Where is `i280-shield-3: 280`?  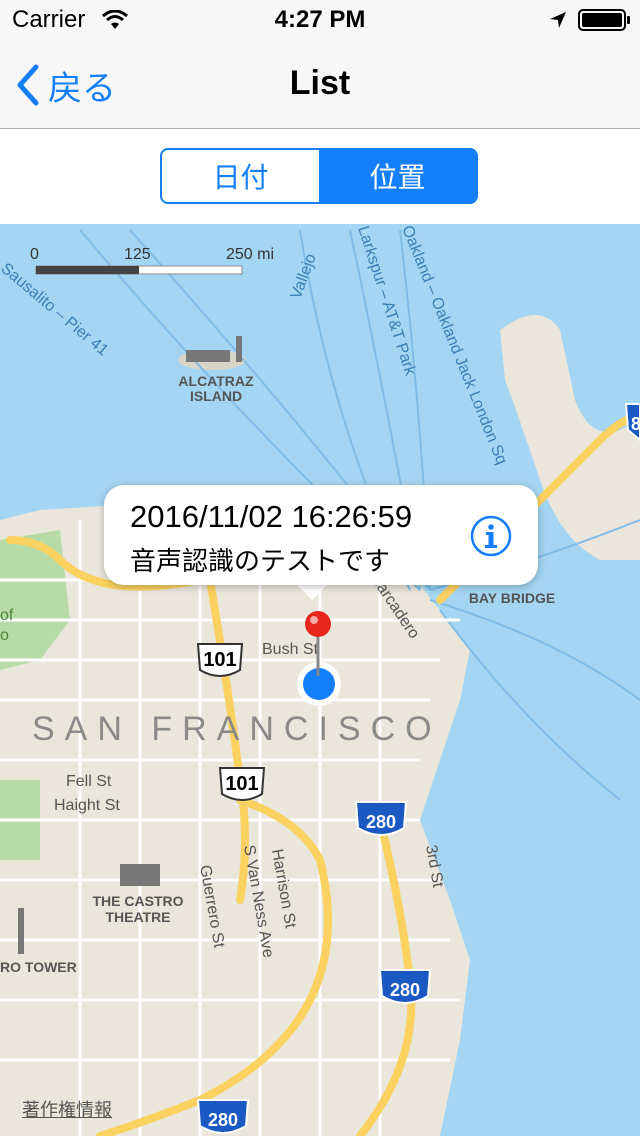 i280-shield-3: 280 is located at coordinates (223, 1120).